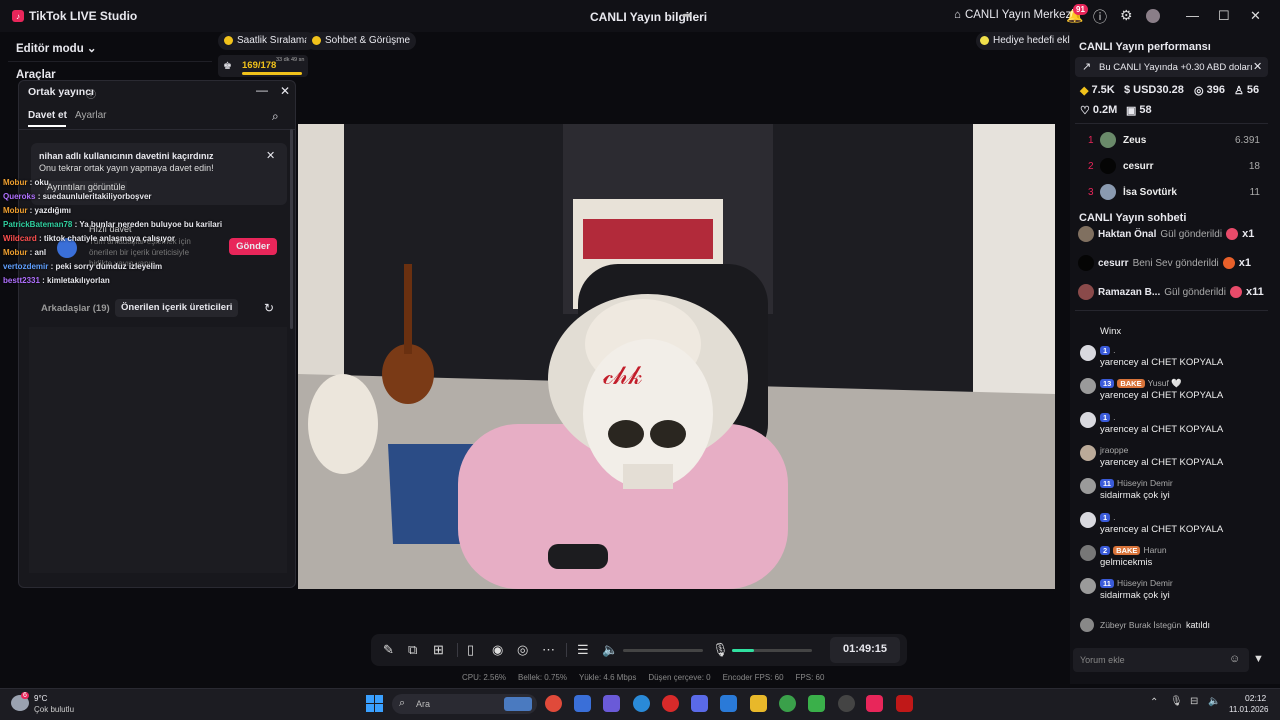  Describe the element at coordinates (1154, 702) in the screenshot. I see `chevron-up-icon: ⌃` at that location.